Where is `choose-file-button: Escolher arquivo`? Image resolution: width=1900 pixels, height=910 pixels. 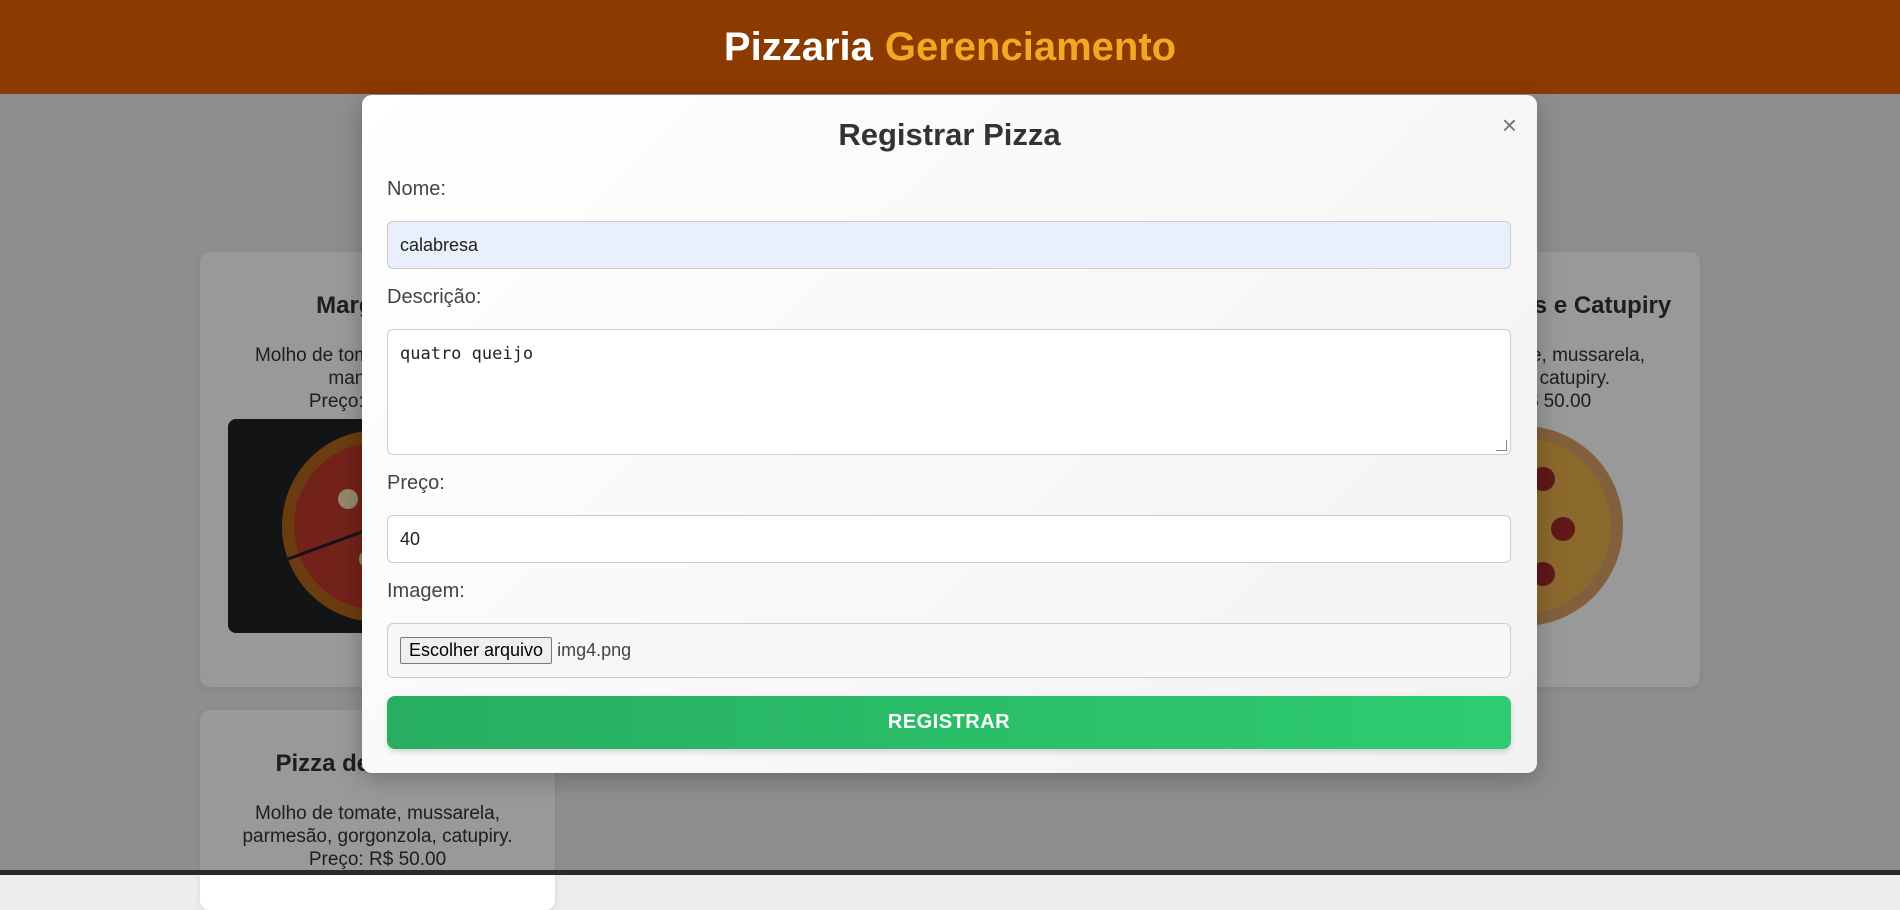 choose-file-button: Escolher arquivo is located at coordinates (476, 650).